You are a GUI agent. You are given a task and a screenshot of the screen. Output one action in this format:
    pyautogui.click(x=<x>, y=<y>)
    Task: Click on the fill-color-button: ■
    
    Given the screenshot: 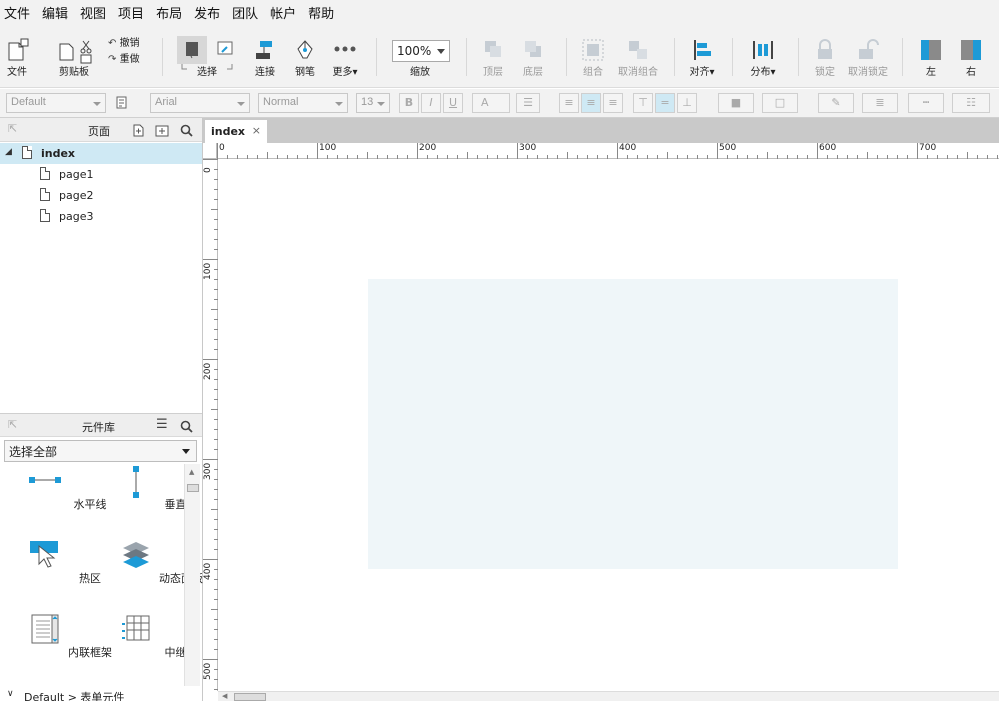 What is the action you would take?
    pyautogui.click(x=736, y=103)
    